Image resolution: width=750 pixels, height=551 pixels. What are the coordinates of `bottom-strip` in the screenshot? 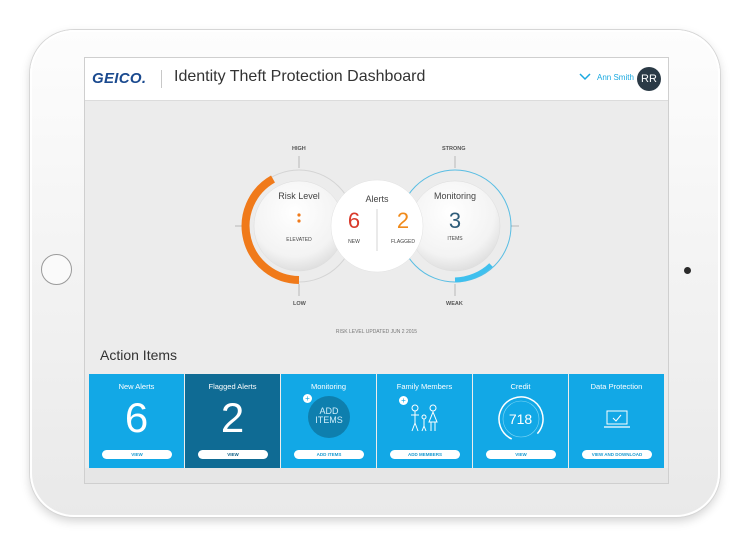 It's located at (376, 475).